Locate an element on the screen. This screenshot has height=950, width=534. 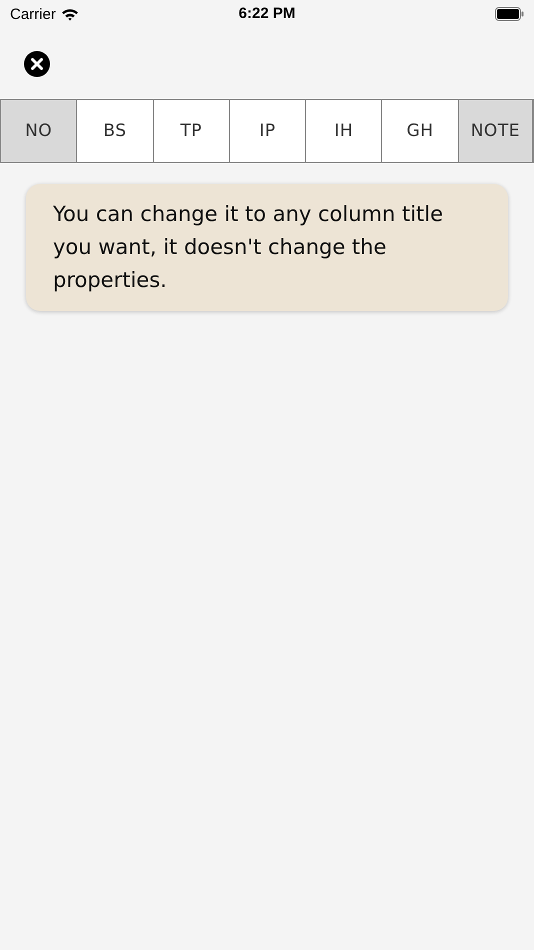
column-header: NO is located at coordinates (38, 131).